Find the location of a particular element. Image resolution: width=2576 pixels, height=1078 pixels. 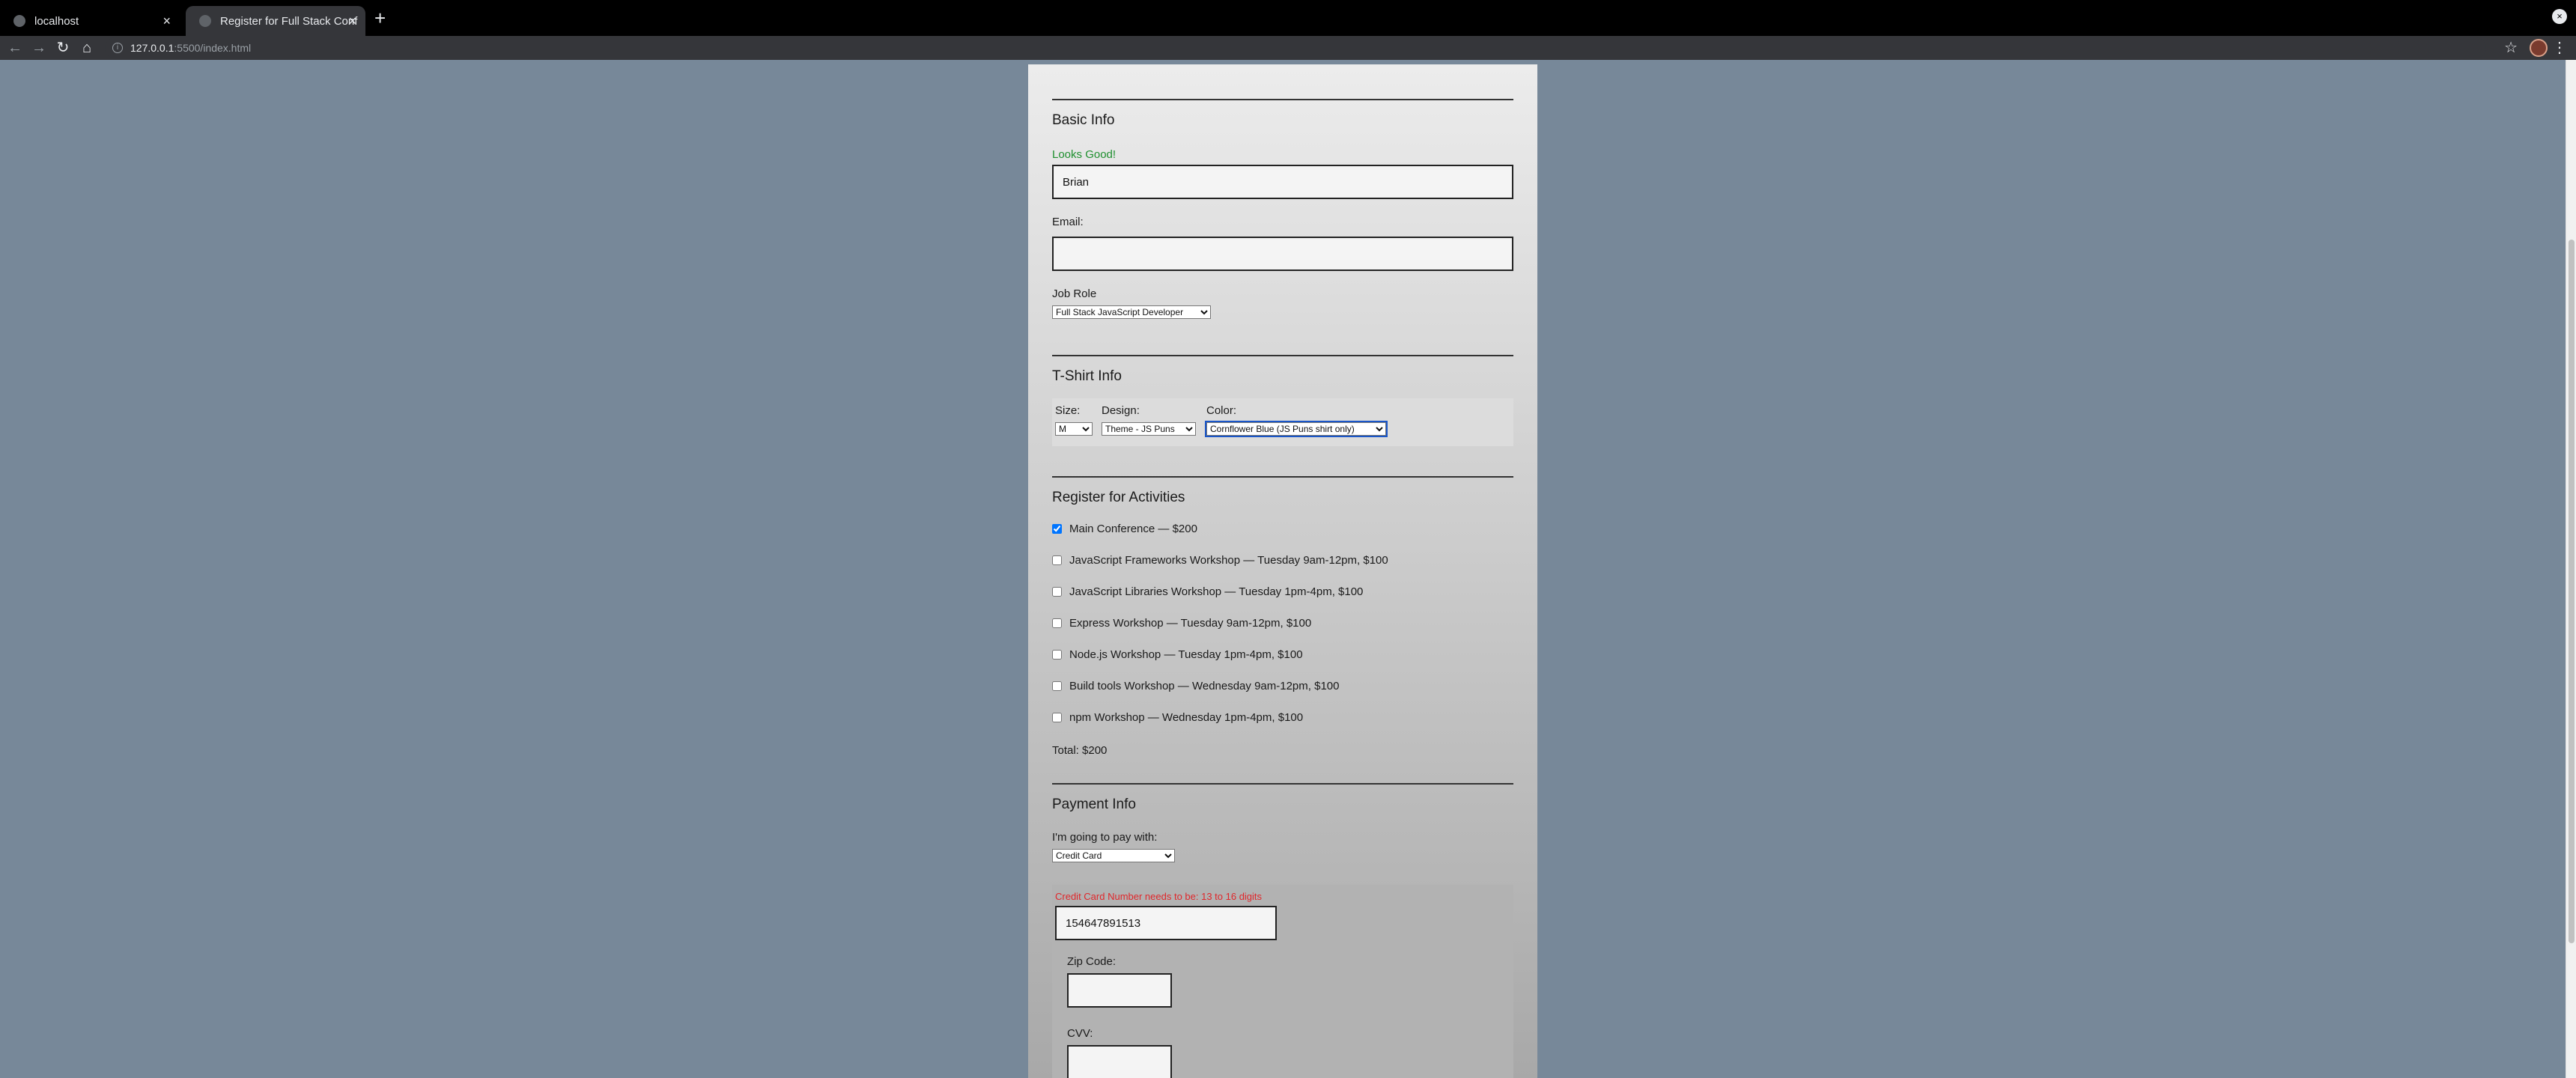

design-select: Theme - JS Puns is located at coordinates (1149, 429).